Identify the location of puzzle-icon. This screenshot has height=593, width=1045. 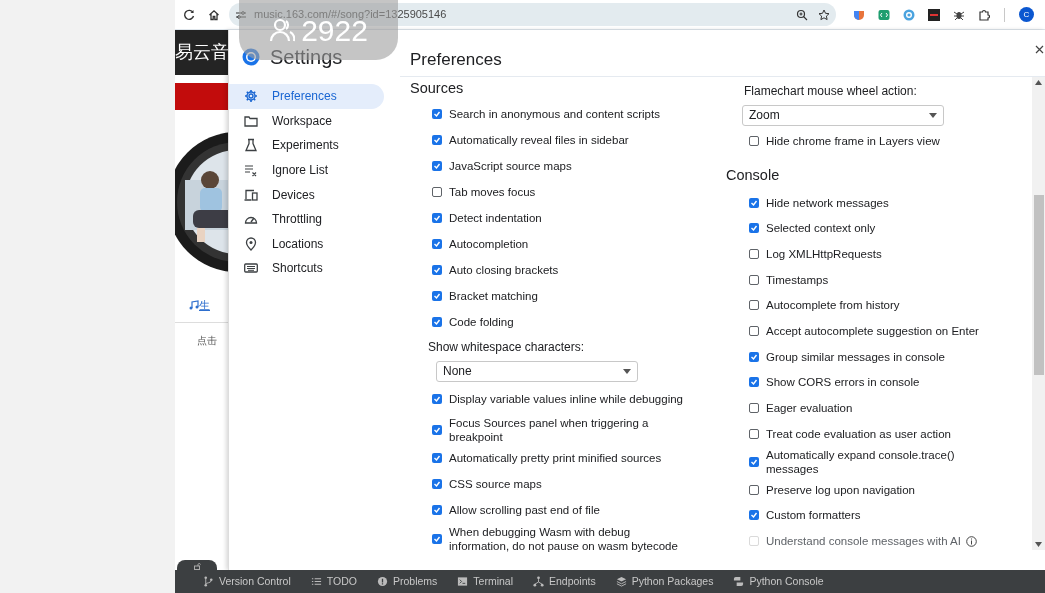
(984, 14).